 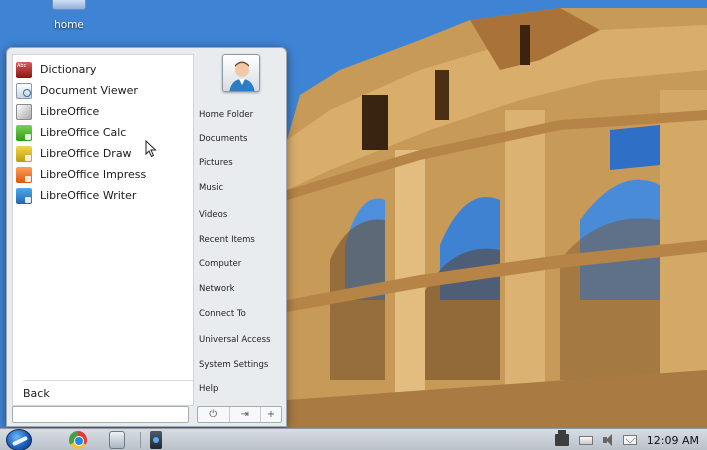 I want to click on app-item-libreoffice-draw: LibreOffice Draw, so click(x=103, y=153).